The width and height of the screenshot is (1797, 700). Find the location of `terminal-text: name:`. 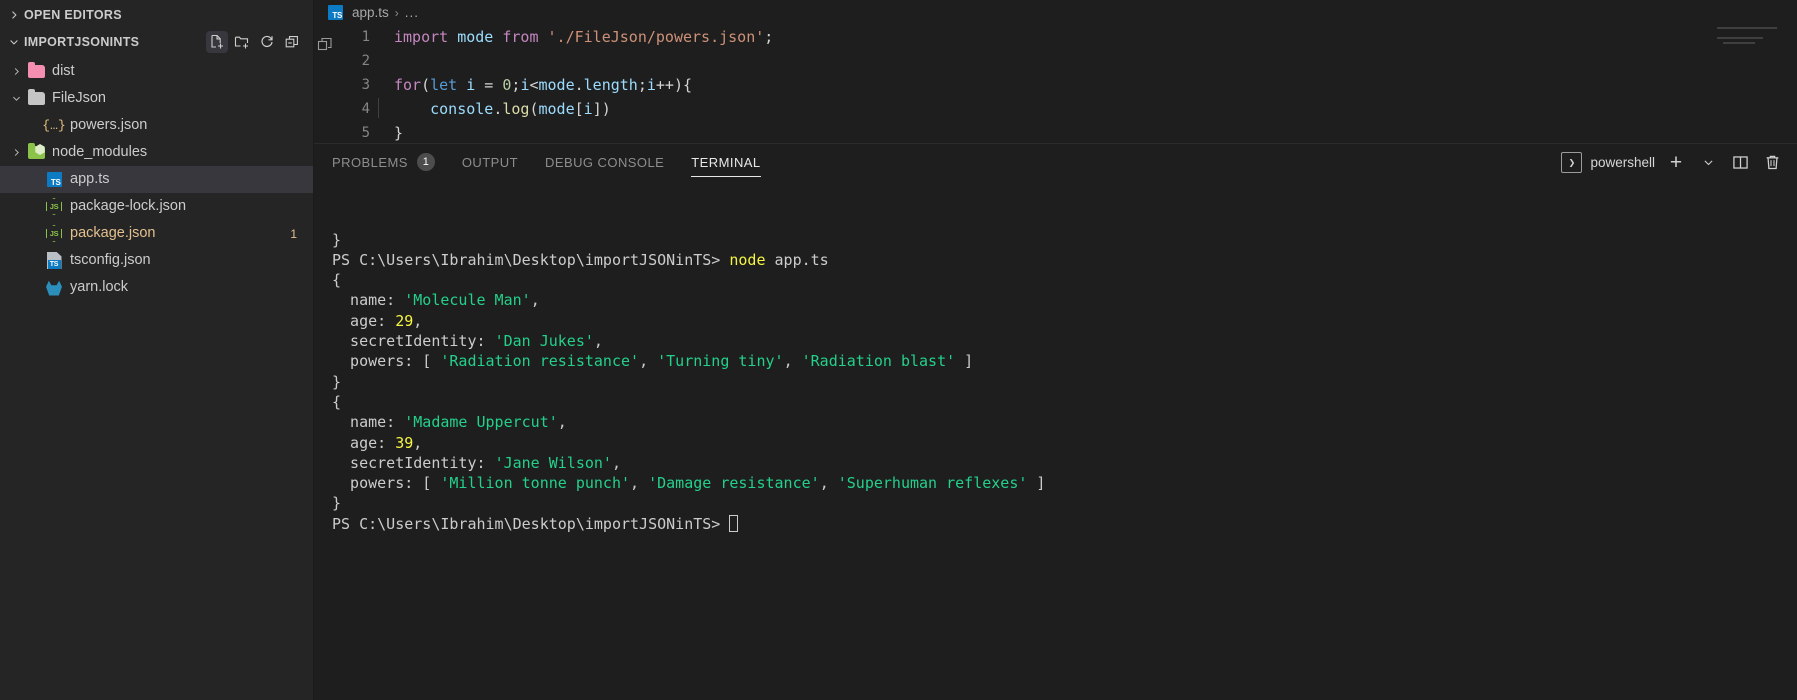

terminal-text: name: is located at coordinates (368, 300).